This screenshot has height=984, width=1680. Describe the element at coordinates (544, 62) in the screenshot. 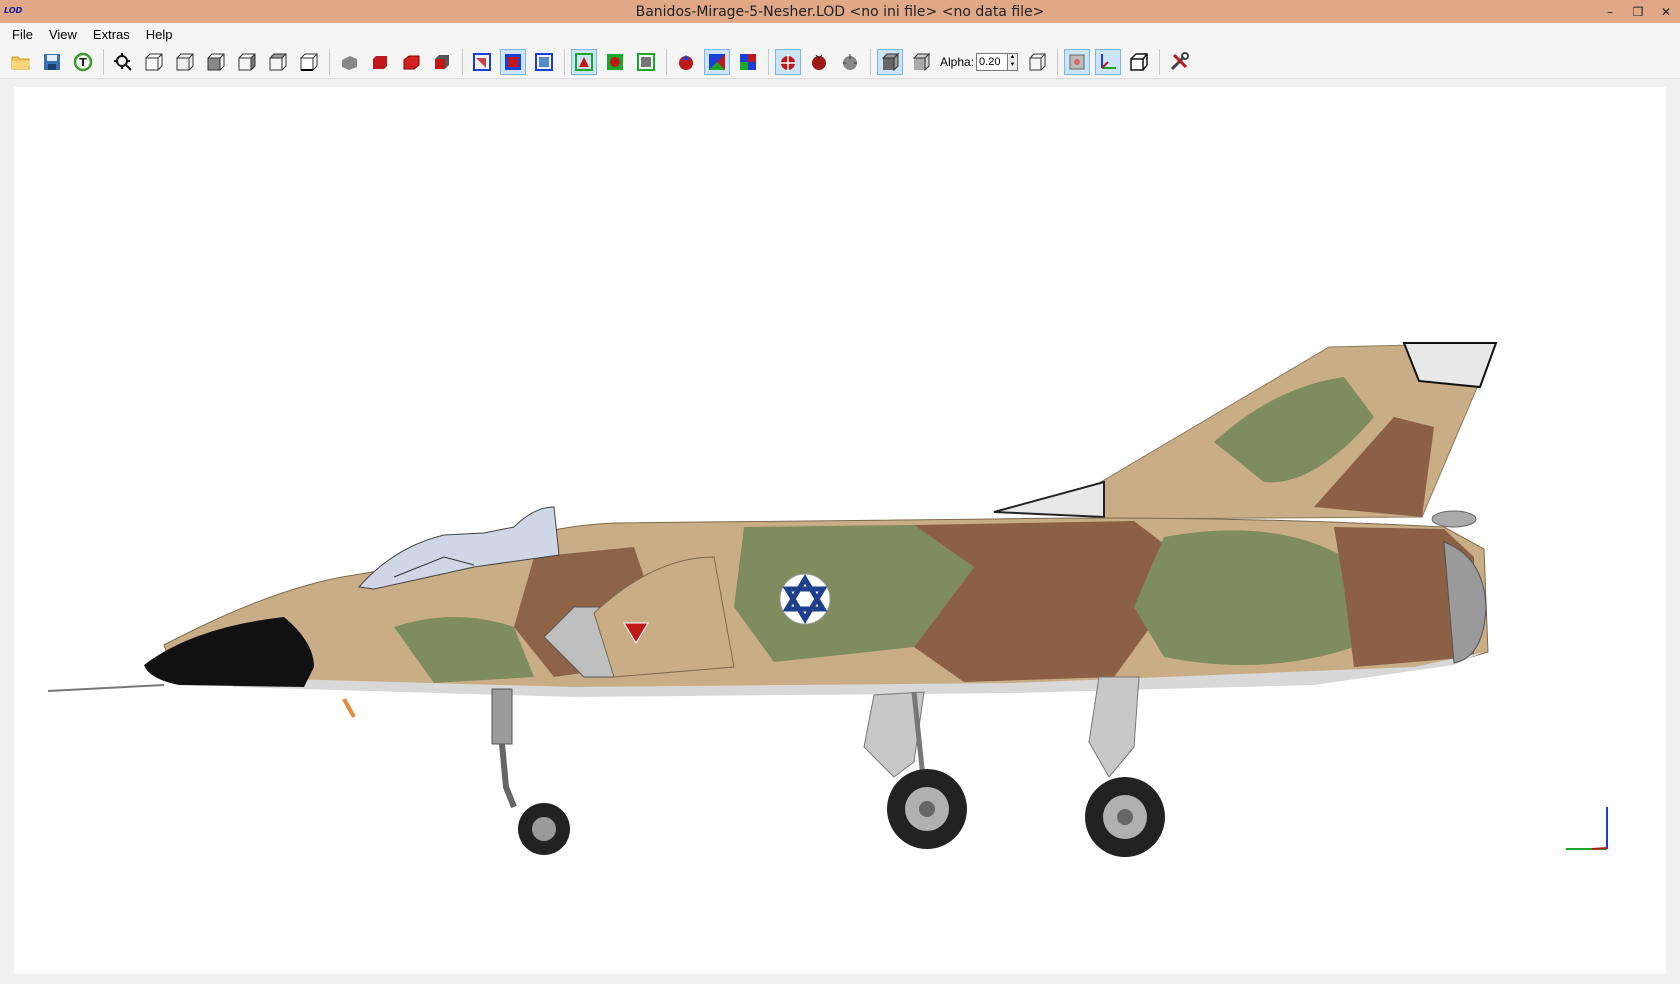

I see `blue-box-icon` at that location.